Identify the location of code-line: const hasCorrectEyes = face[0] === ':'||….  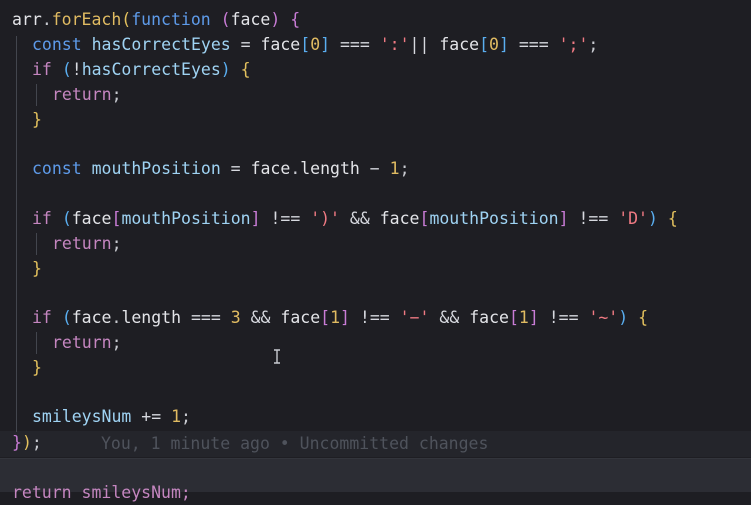
(315, 45).